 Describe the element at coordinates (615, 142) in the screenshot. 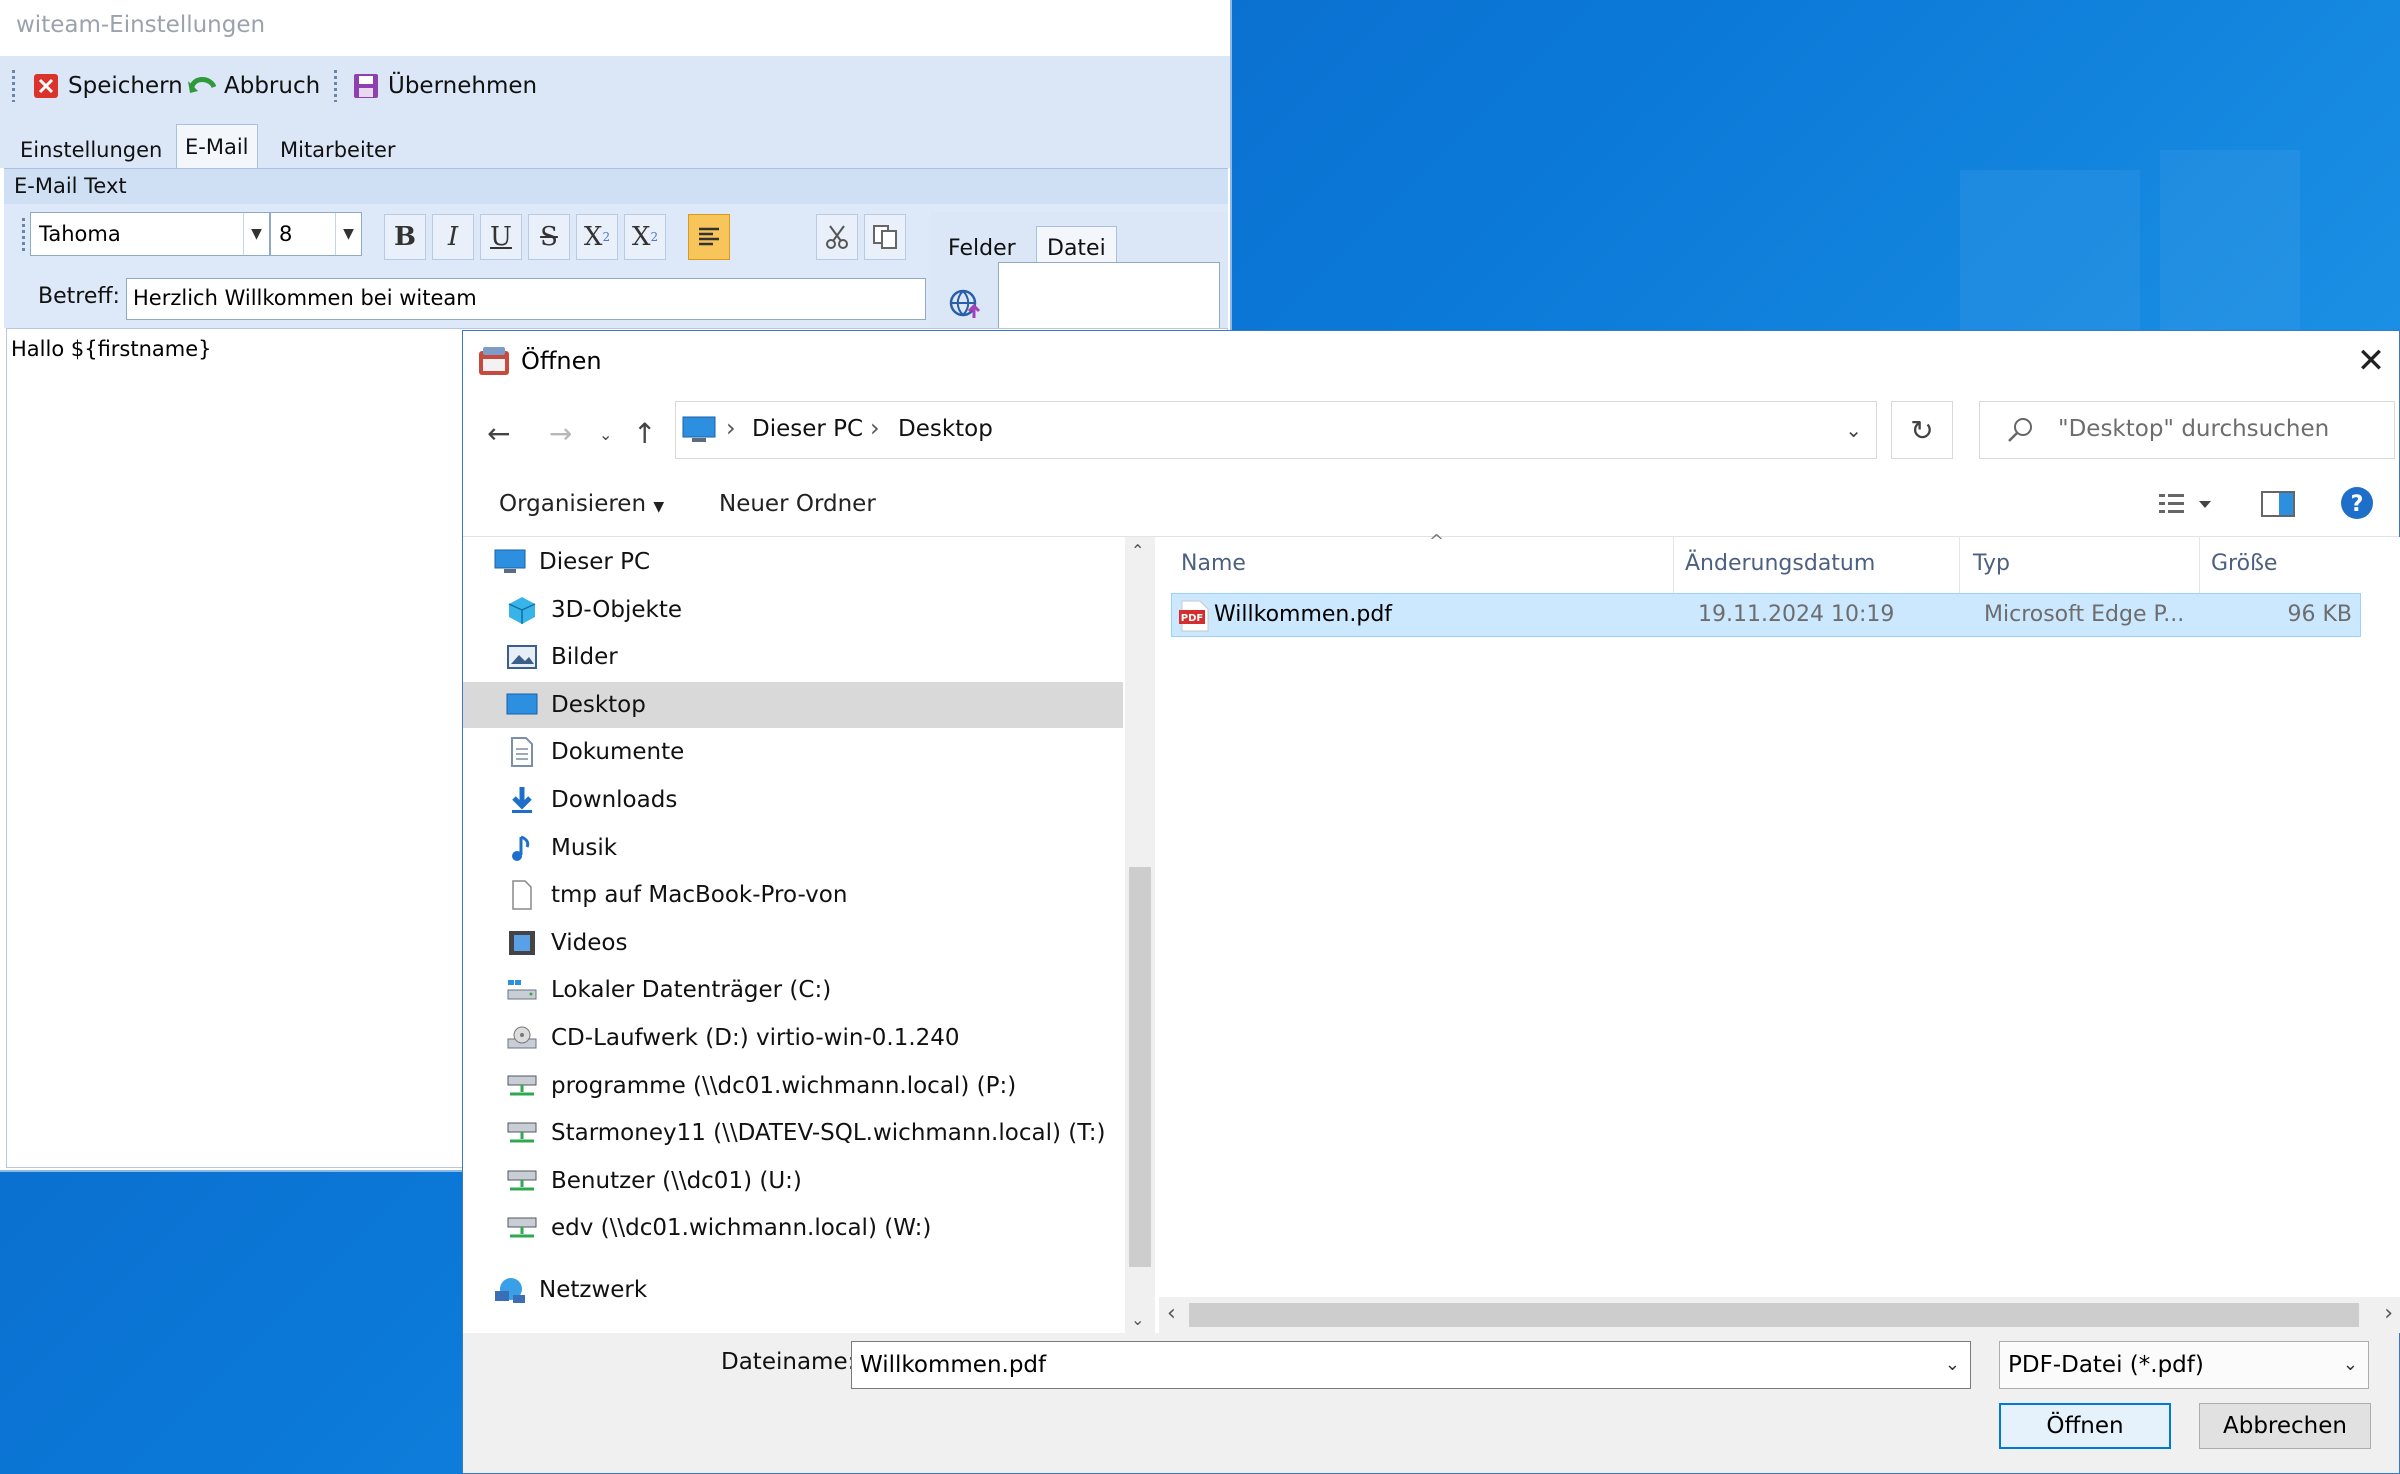

I see `settings-tabs: Einstellungen E-Mail Mitarbeiter` at that location.